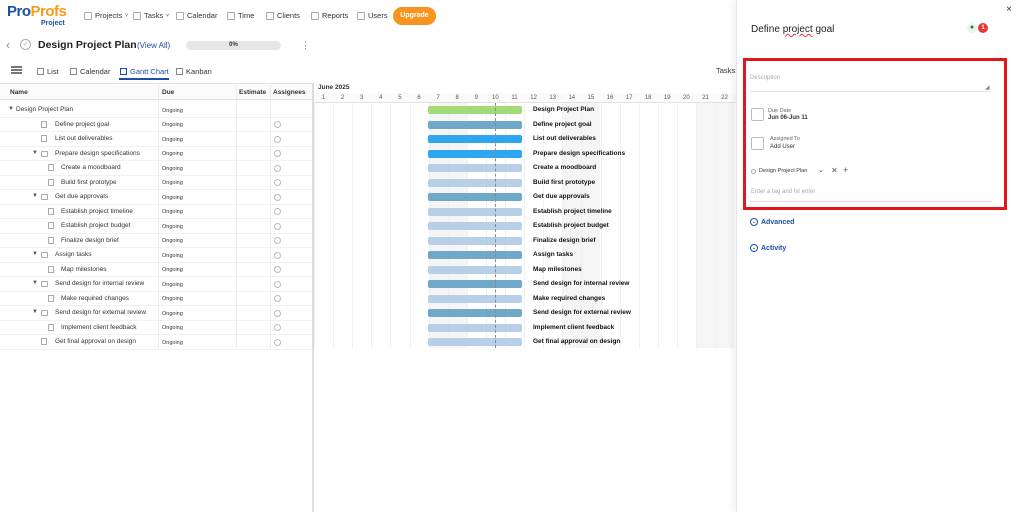  I want to click on complete-check-icon: ✓, so click(25, 44).